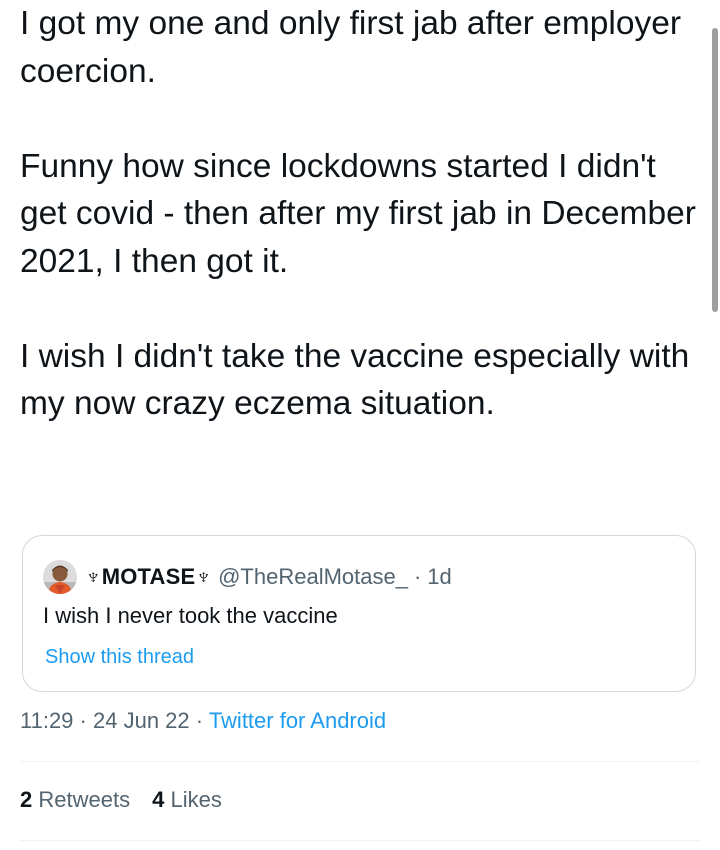 The image size is (720, 850). What do you see at coordinates (119, 657) in the screenshot?
I see `show-thread-link: Show this thread` at bounding box center [119, 657].